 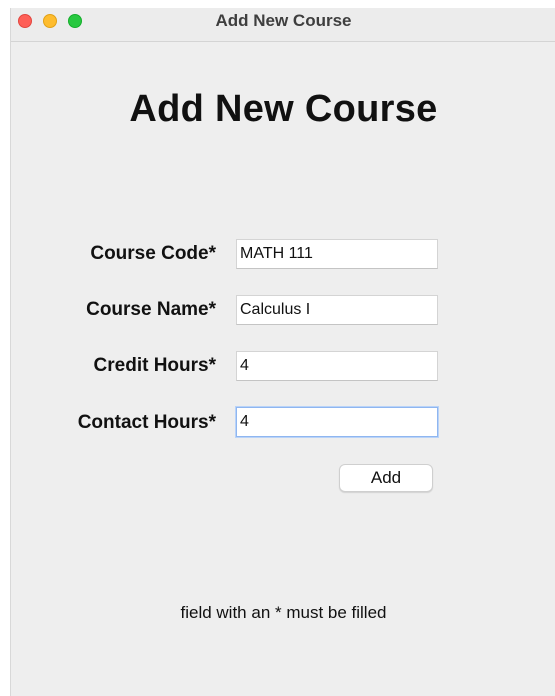 What do you see at coordinates (337, 366) in the screenshot?
I see `credit-hours-input` at bounding box center [337, 366].